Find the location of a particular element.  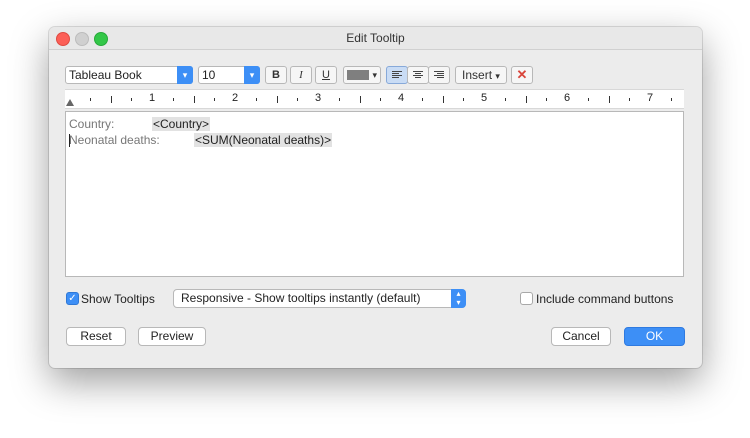

align-right-button is located at coordinates (439, 75).